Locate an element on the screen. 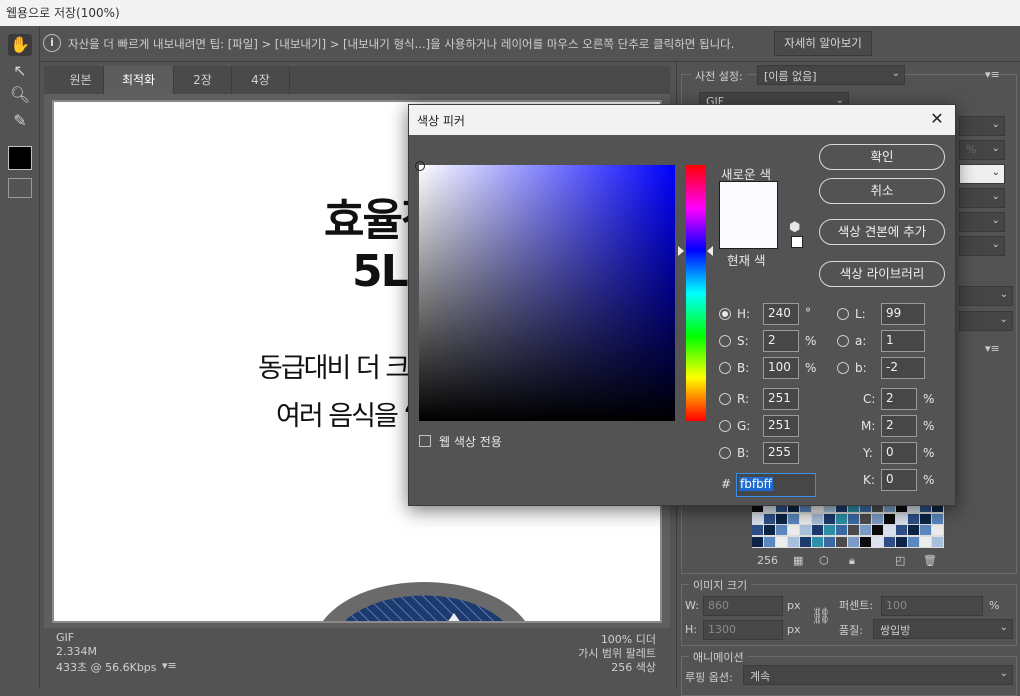  hue-slider is located at coordinates (696, 293).